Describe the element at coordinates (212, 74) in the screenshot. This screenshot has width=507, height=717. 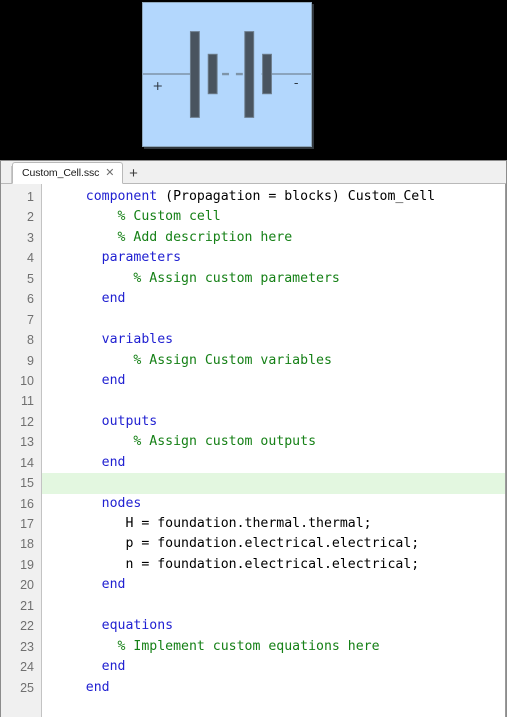
I see `cell-one-short-plate` at that location.